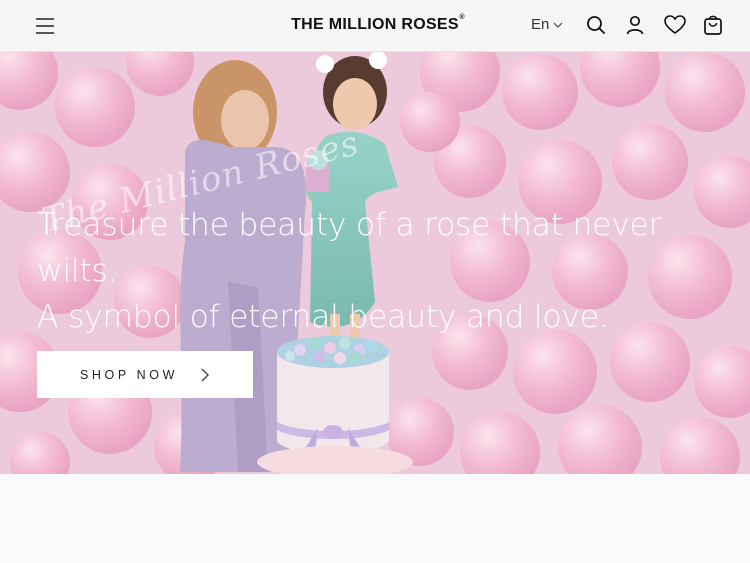 The image size is (750, 563). I want to click on language-selector: En, so click(547, 24).